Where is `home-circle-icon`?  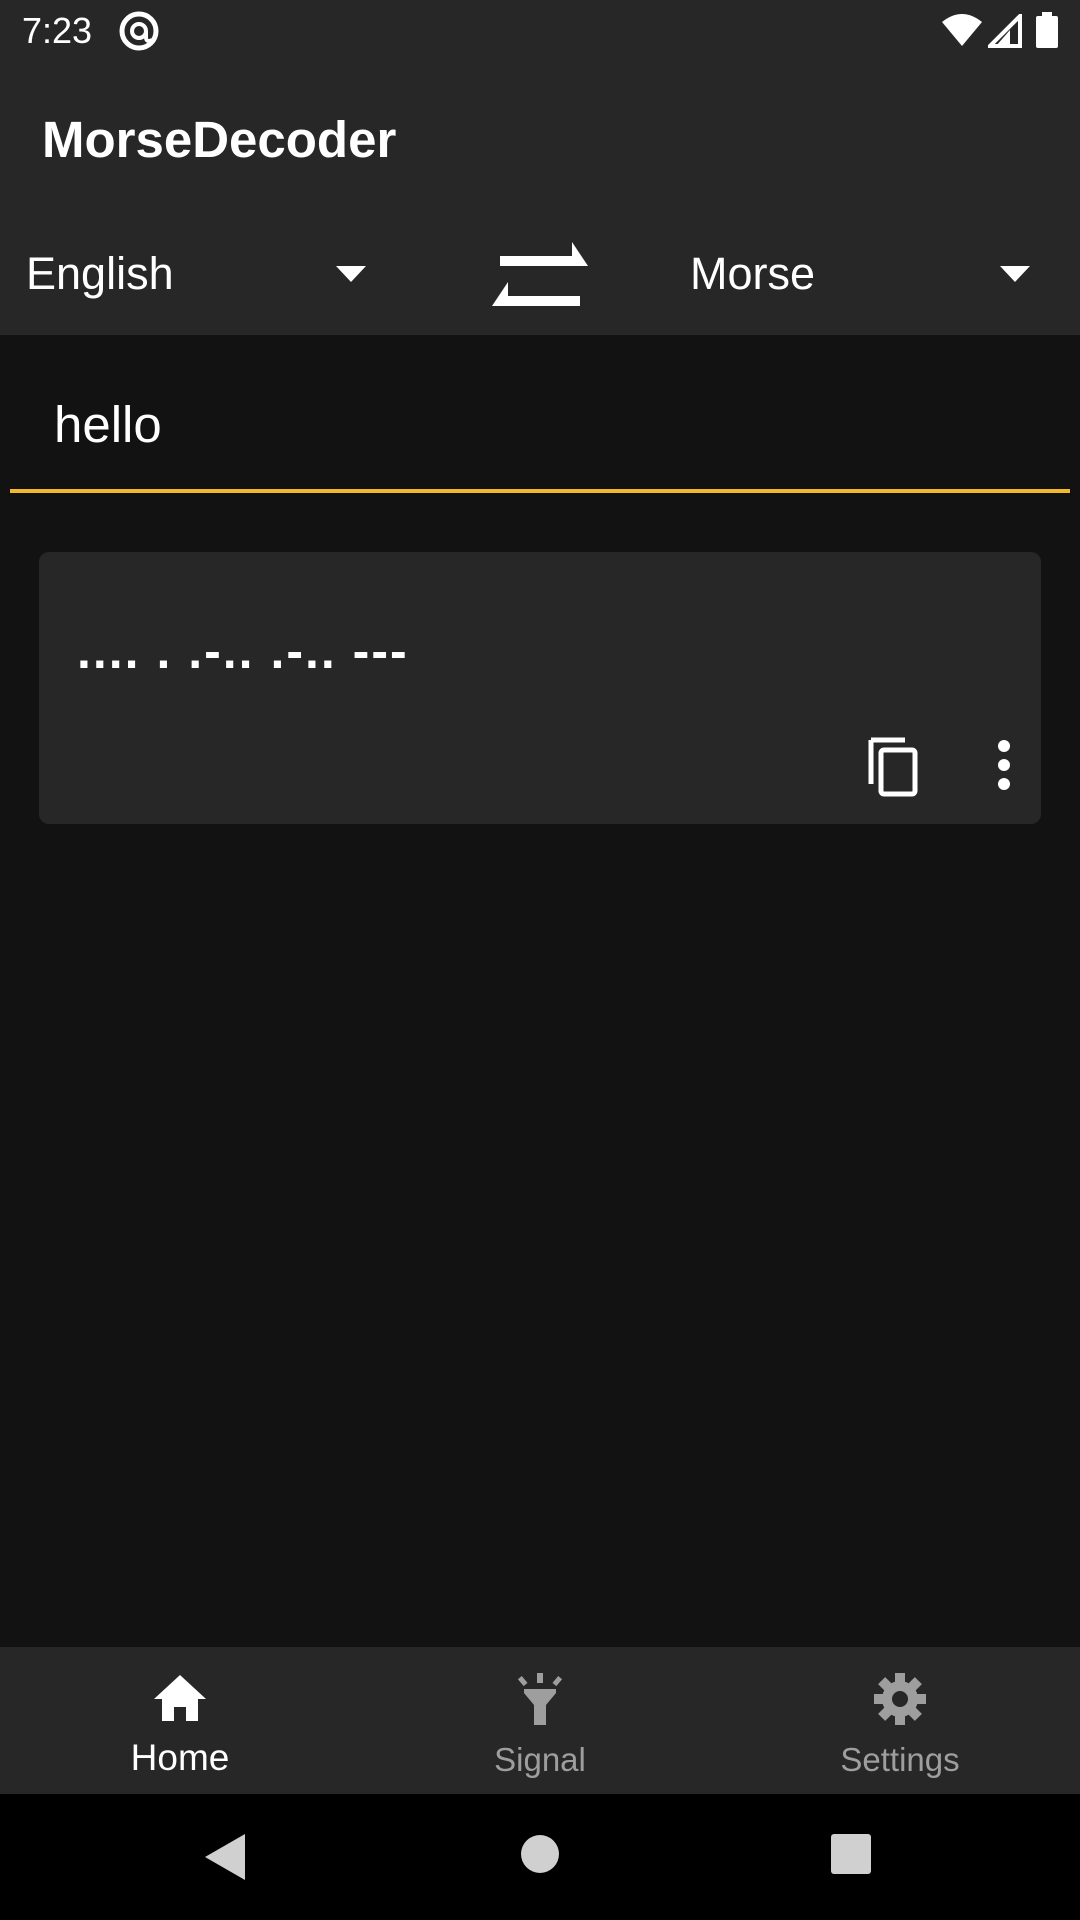
home-circle-icon is located at coordinates (540, 1854).